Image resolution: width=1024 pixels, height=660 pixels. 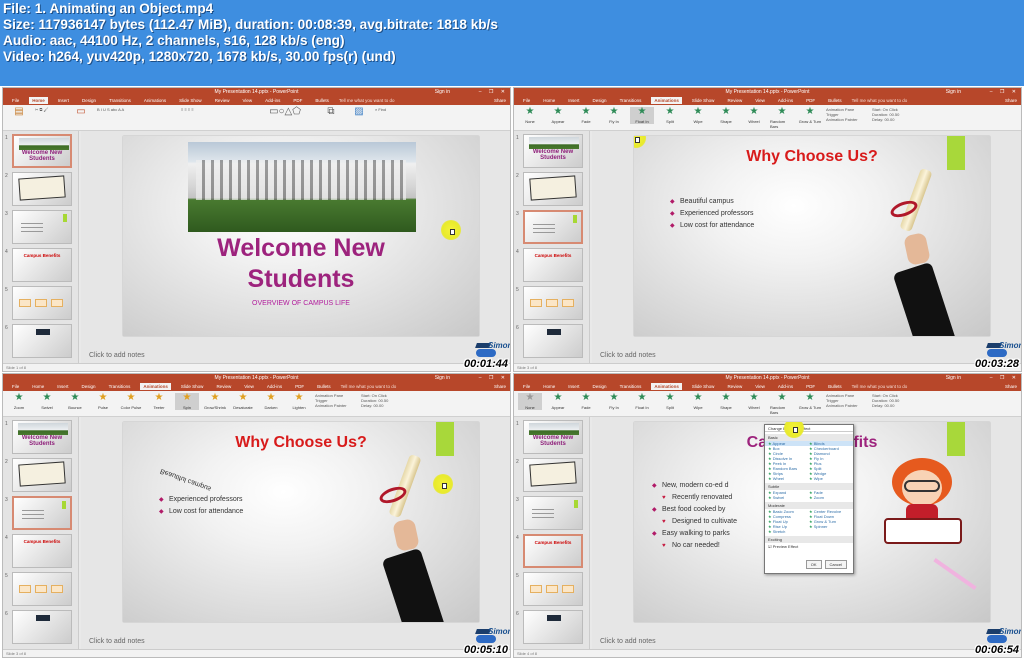 What do you see at coordinates (788, 497) in the screenshot?
I see `effect-option: Swivel` at bounding box center [788, 497].